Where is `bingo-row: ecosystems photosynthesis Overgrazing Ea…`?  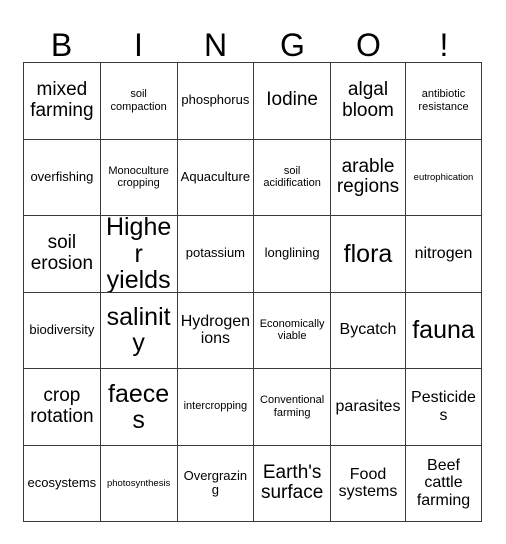 bingo-row: ecosystems photosynthesis Overgrazing Ea… is located at coordinates (253, 483).